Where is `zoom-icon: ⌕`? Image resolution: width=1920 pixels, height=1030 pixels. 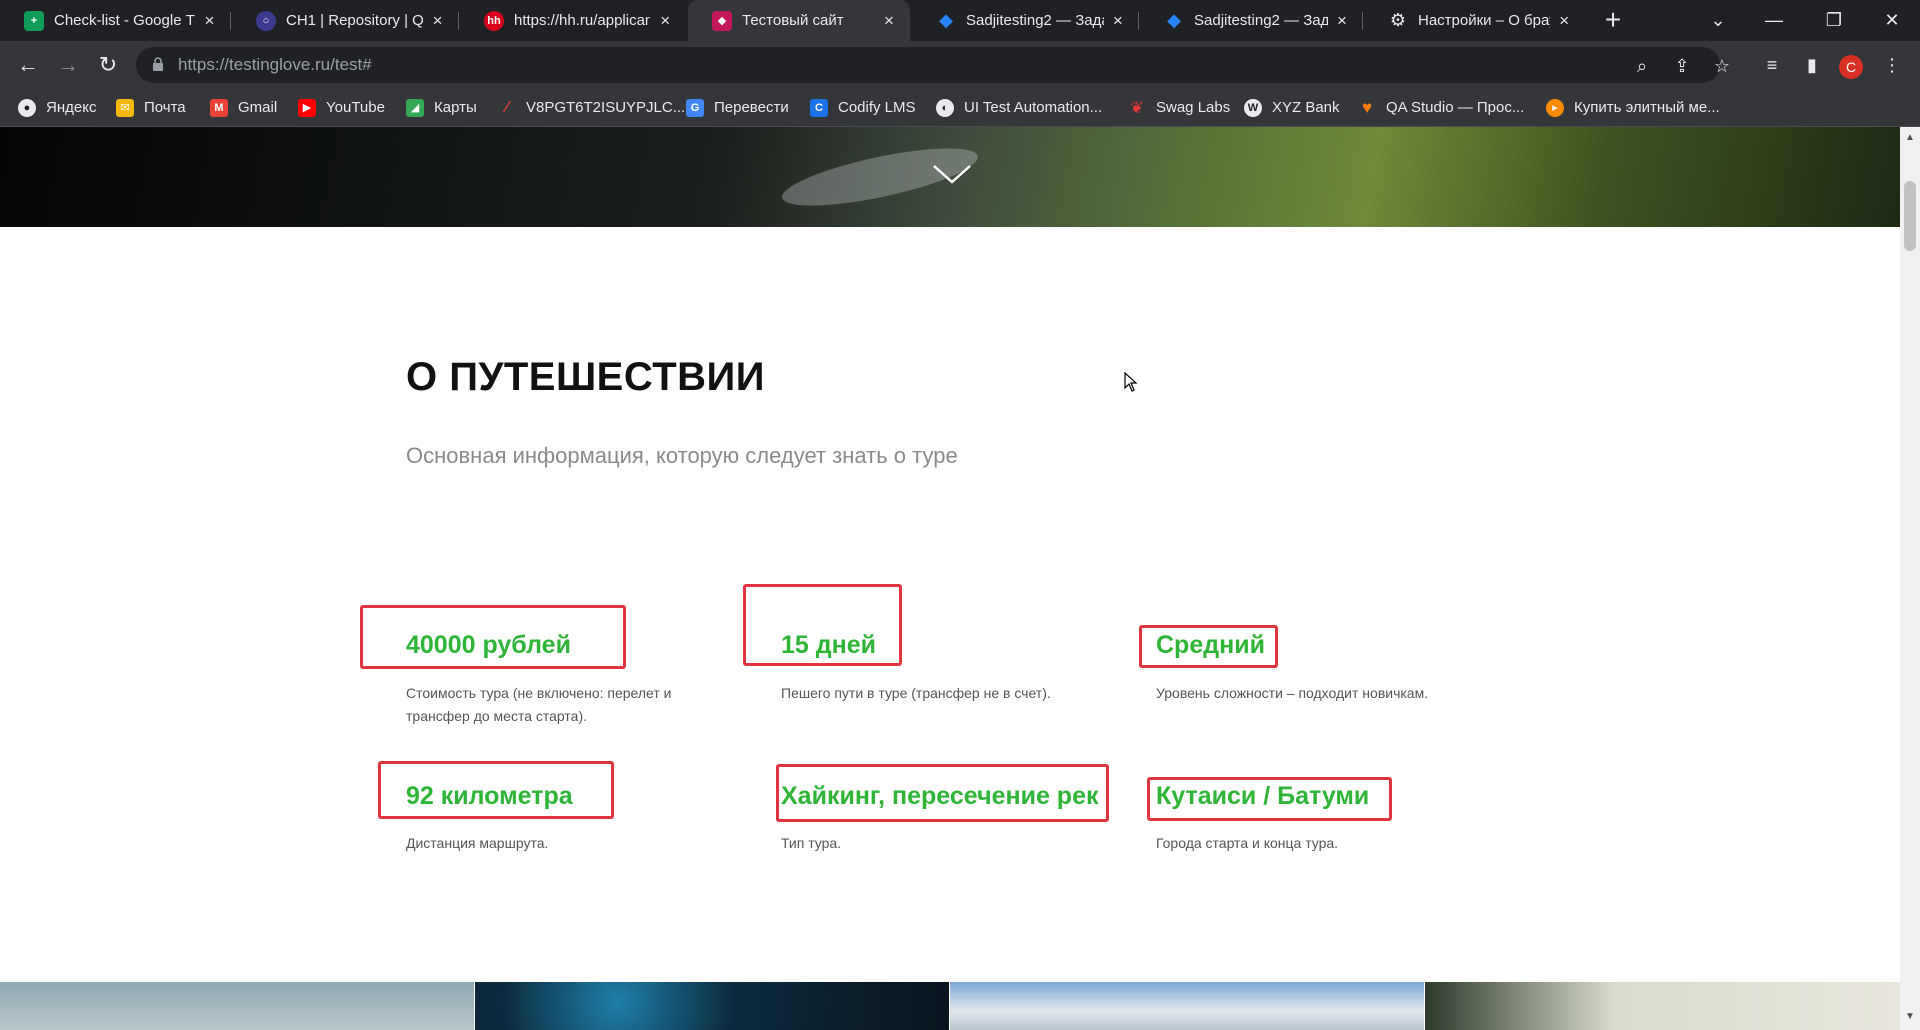
zoom-icon: ⌕ is located at coordinates (1642, 66).